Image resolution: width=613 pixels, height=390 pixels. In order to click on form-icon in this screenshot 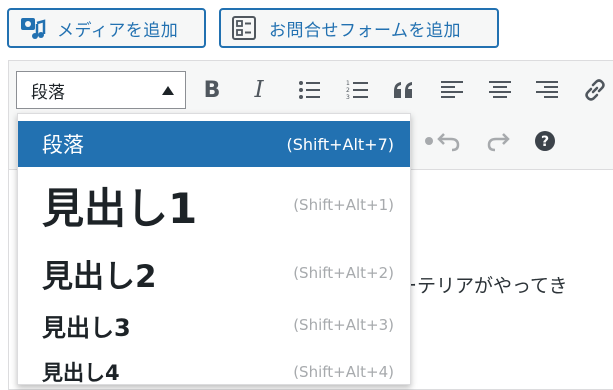, I will do `click(246, 28)`.